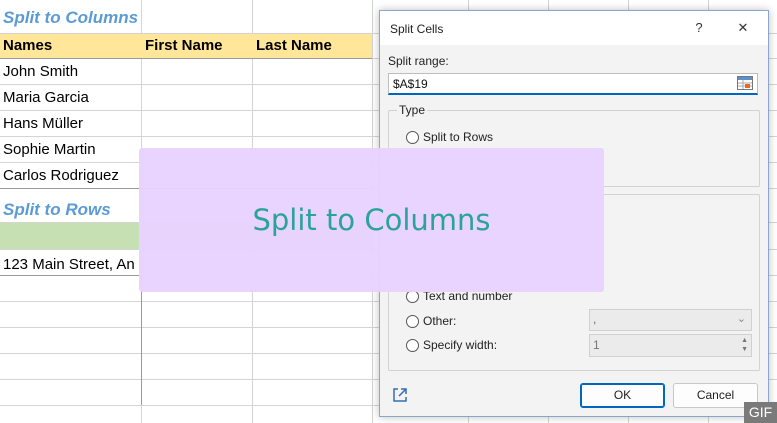 The width and height of the screenshot is (777, 423). Describe the element at coordinates (71, 17) in the screenshot. I see `section-title-columns: Split to Columns` at that location.